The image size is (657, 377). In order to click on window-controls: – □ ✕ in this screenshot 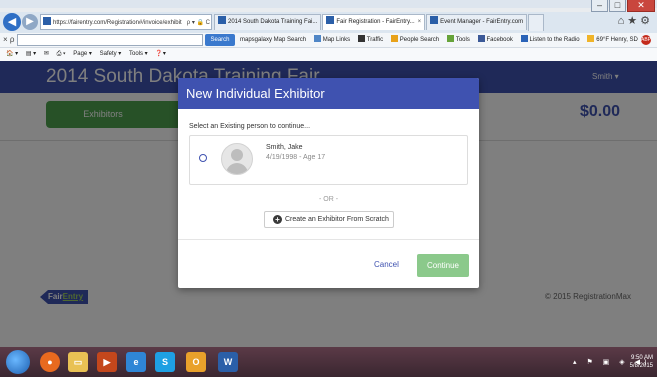, I will do `click(622, 6)`.